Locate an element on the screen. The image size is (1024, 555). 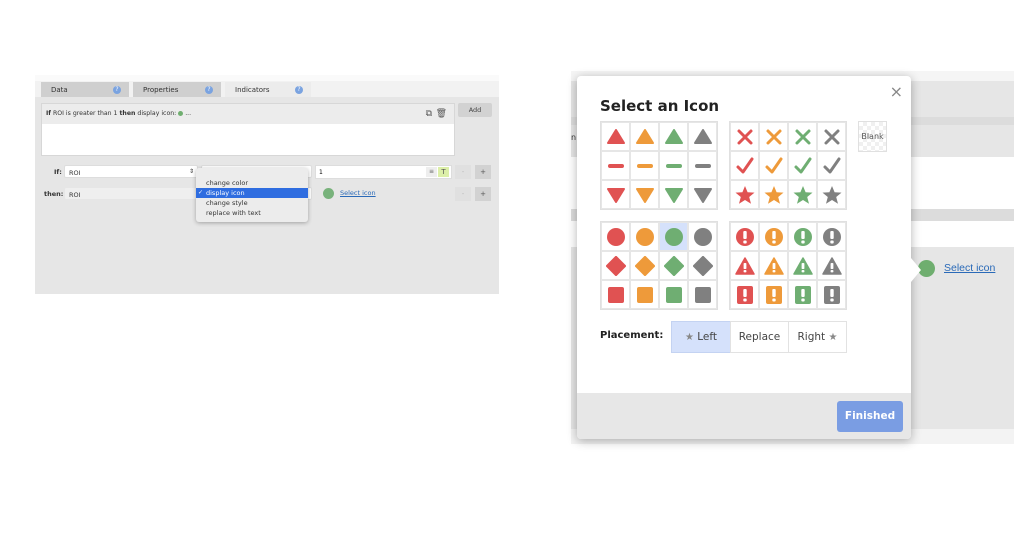
dialog-title: Select an Icon is located at coordinates (660, 106).